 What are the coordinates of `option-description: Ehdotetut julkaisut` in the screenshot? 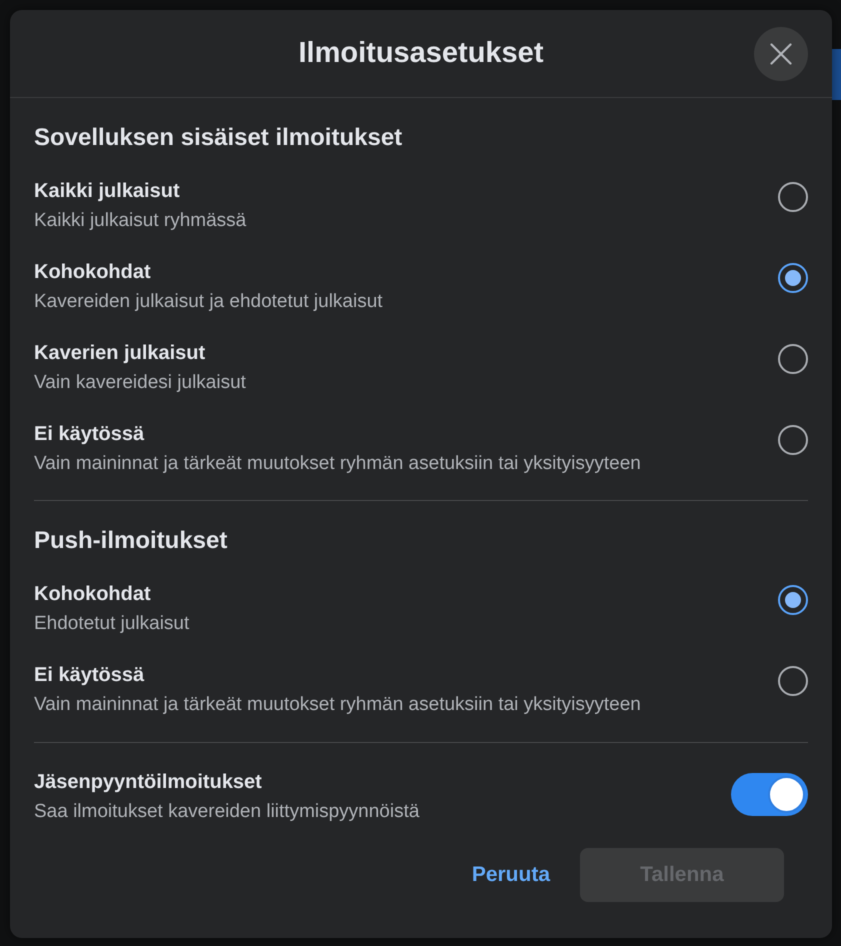 It's located at (112, 624).